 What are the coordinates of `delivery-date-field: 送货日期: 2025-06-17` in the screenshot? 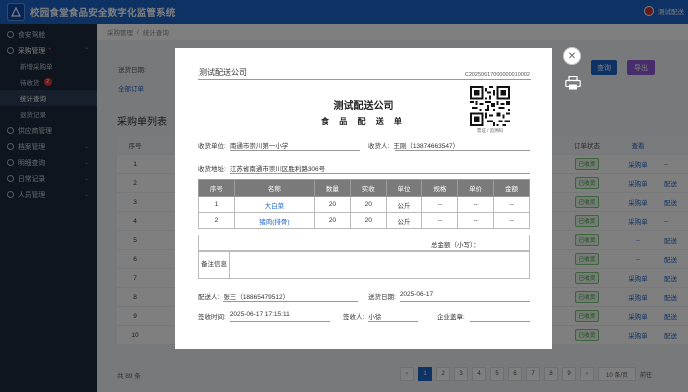 It's located at (401, 296).